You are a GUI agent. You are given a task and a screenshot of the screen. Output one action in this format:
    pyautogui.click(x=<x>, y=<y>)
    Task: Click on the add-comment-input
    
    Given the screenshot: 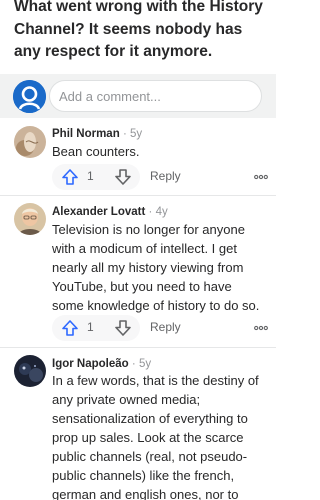 What is the action you would take?
    pyautogui.click(x=155, y=96)
    